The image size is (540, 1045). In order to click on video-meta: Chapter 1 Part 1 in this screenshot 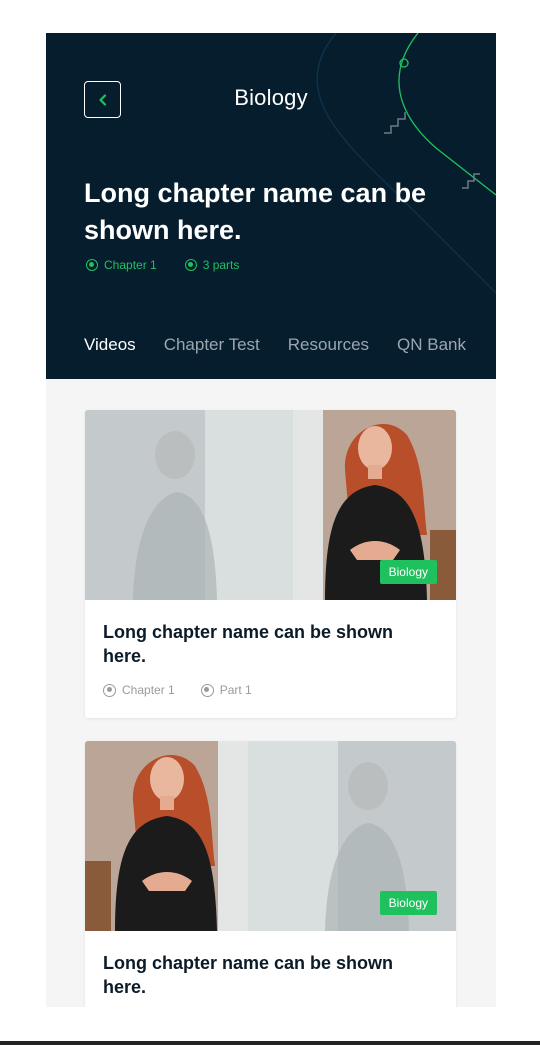, I will do `click(270, 690)`.